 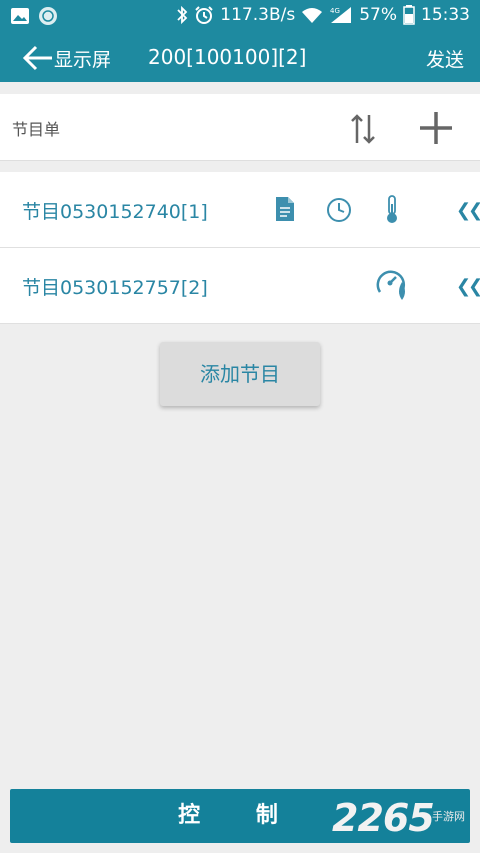 What do you see at coordinates (285, 209) in the screenshot?
I see `document-icon` at bounding box center [285, 209].